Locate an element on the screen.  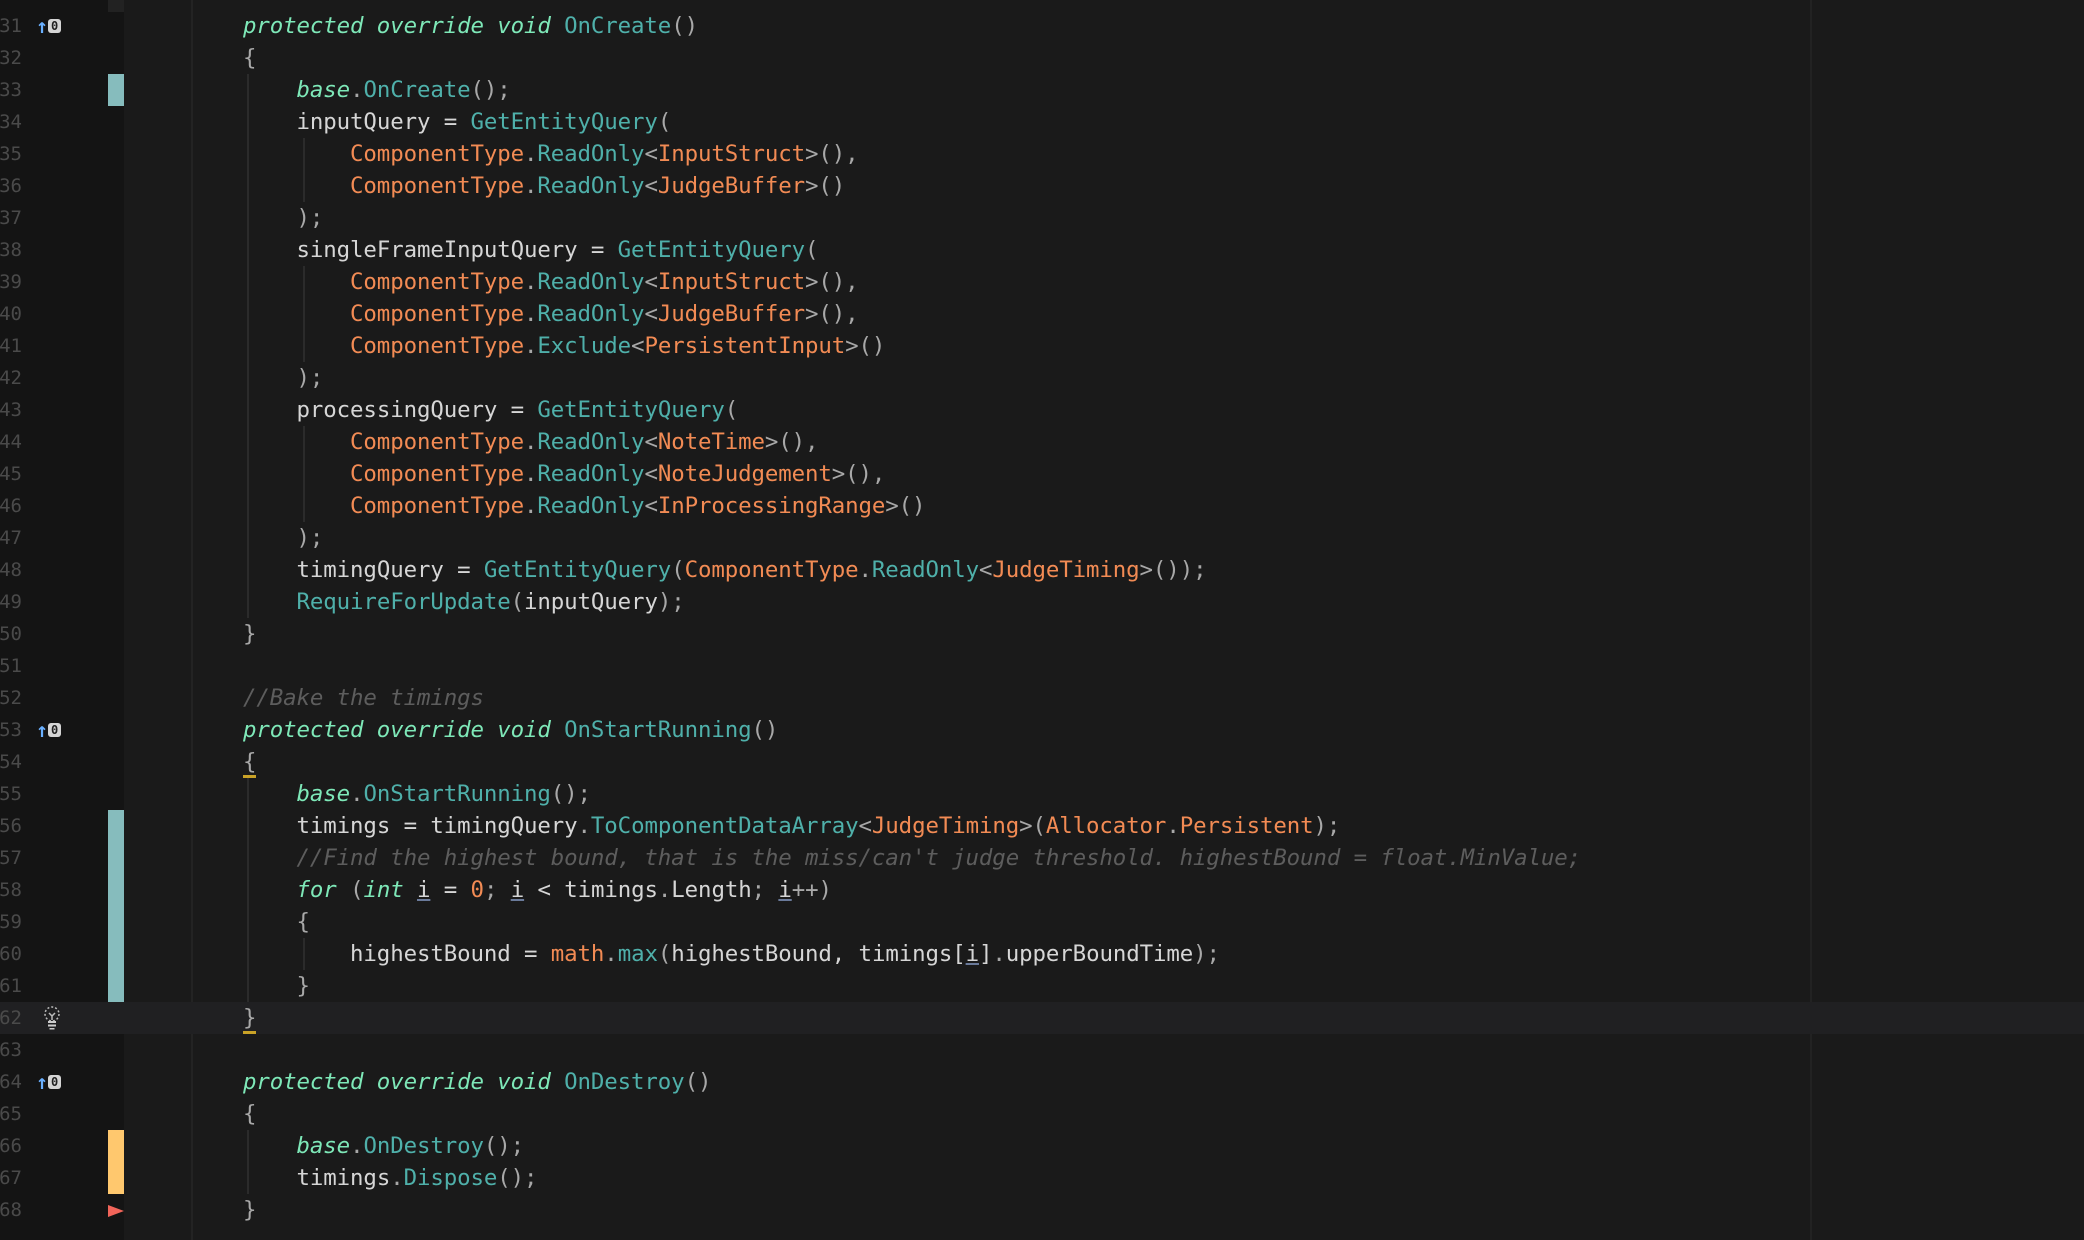
line-number: 132 is located at coordinates (11, 58).